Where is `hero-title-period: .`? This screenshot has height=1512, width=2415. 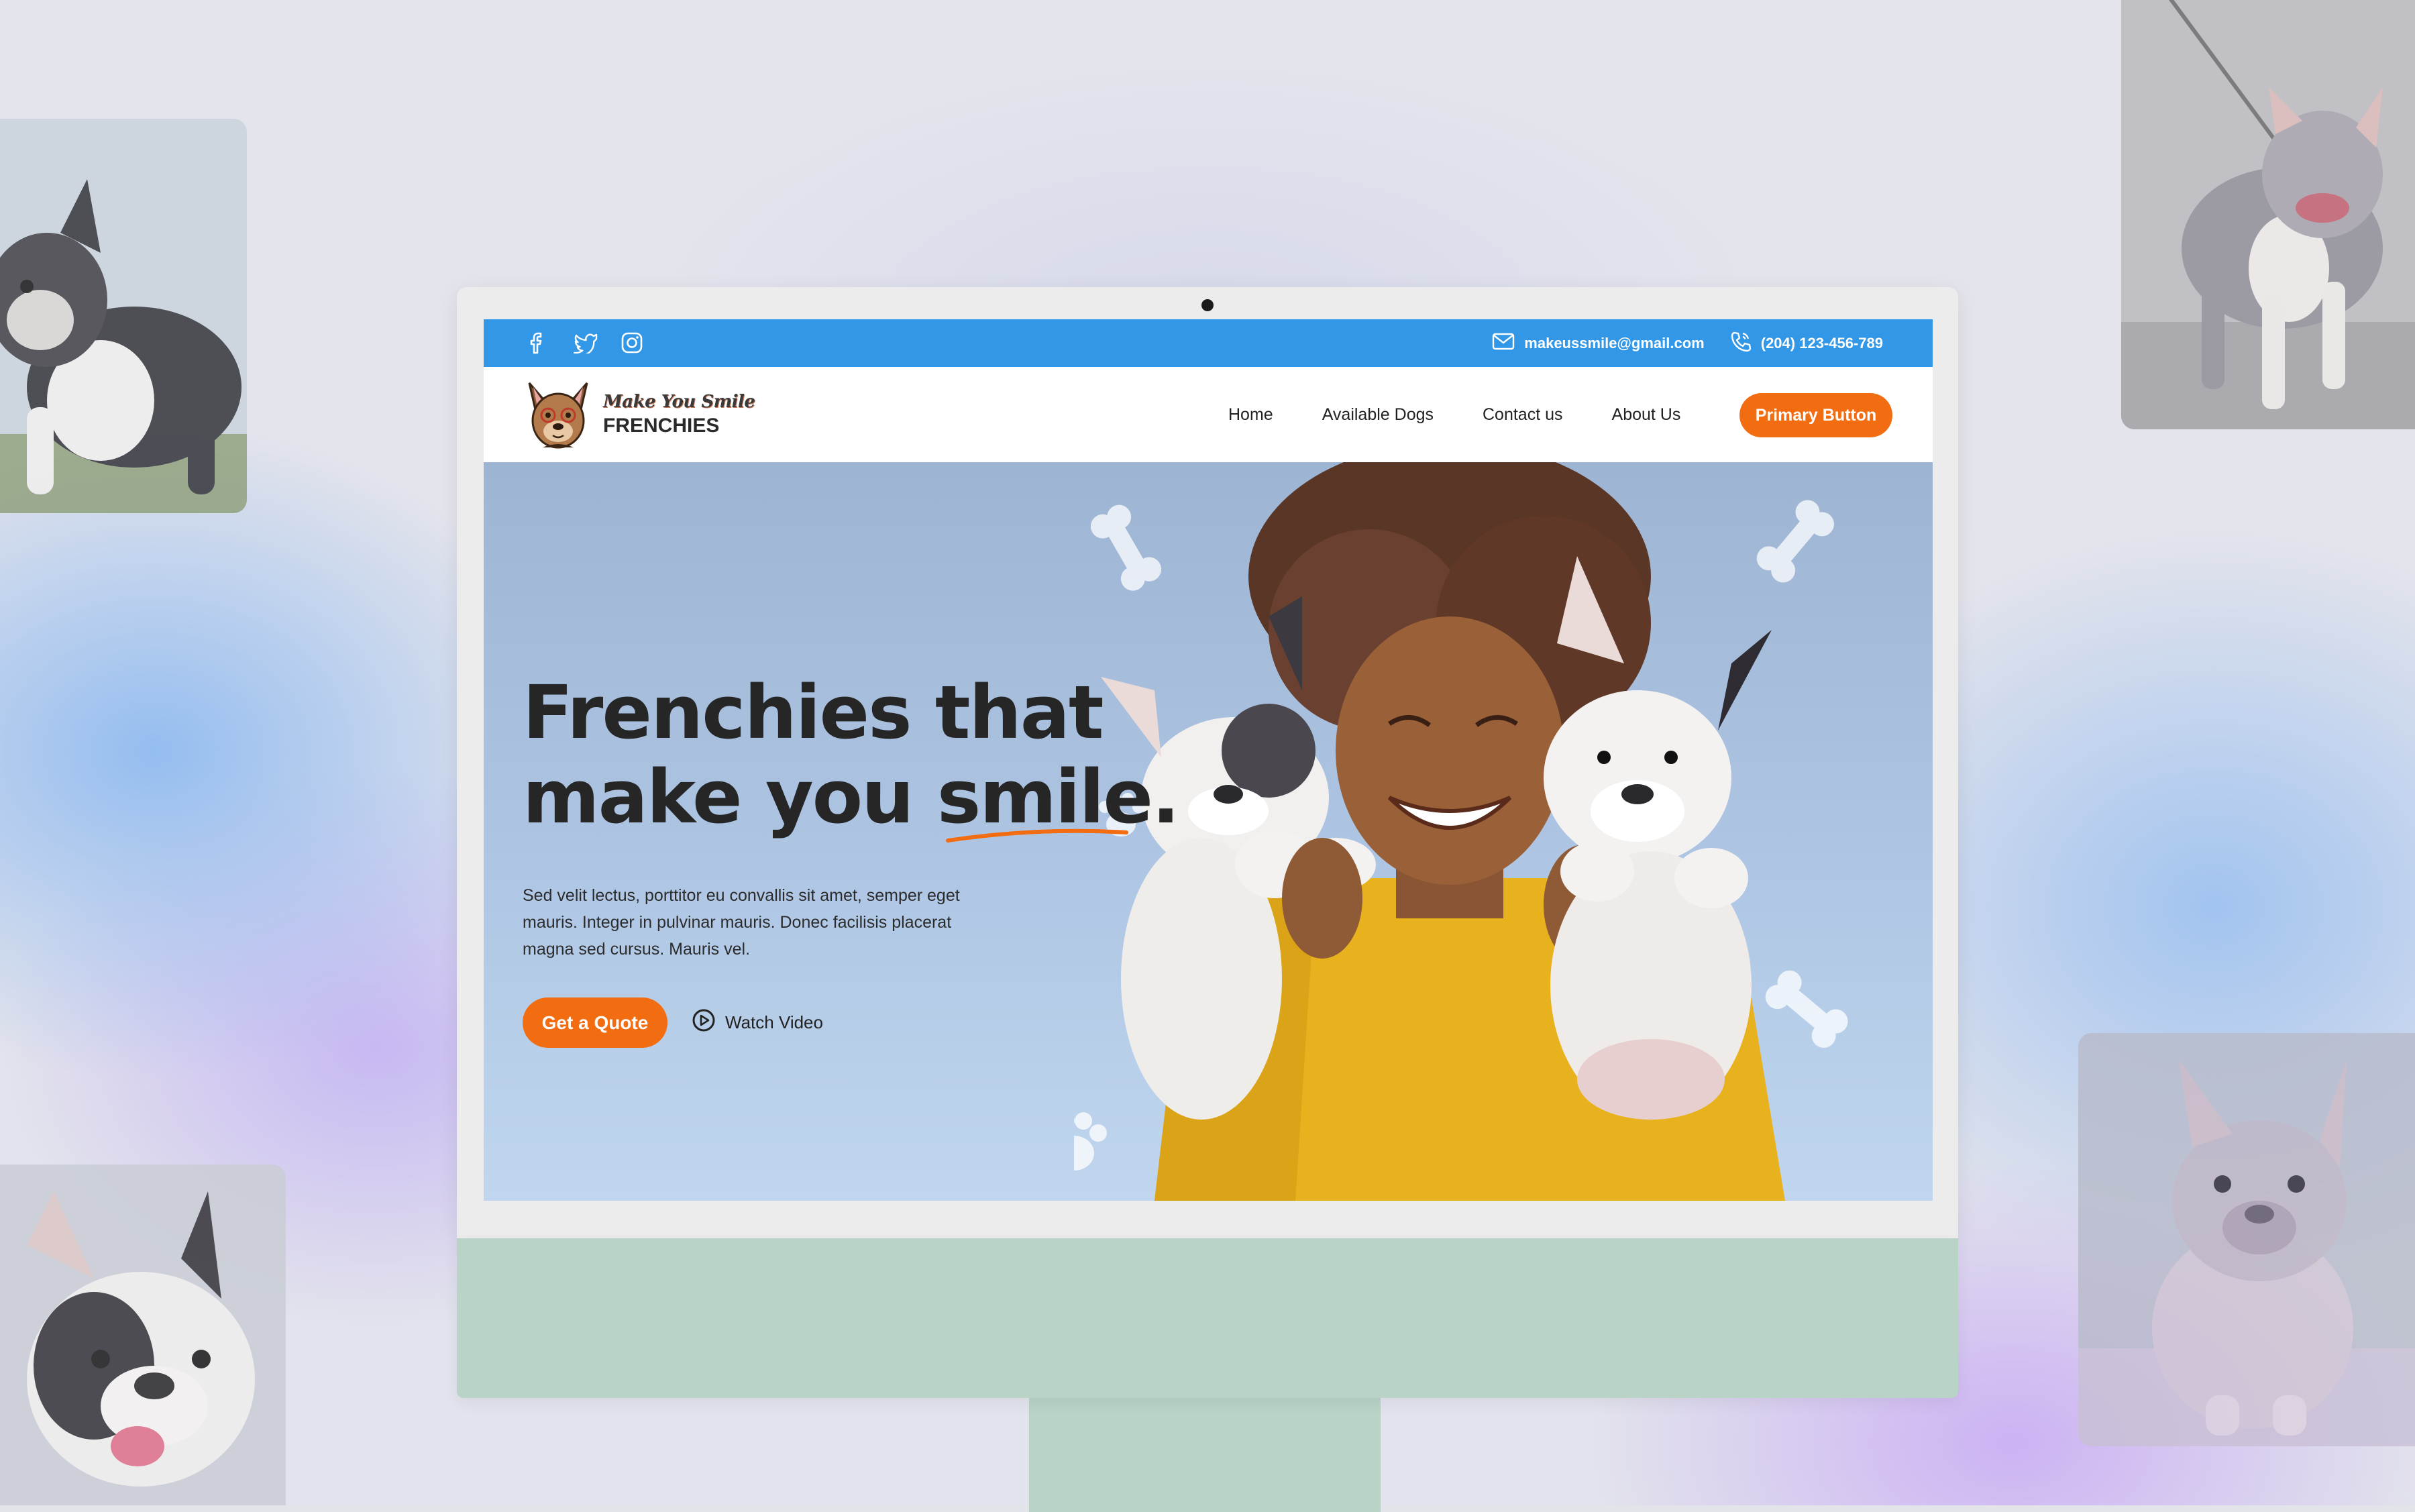 hero-title-period: . is located at coordinates (1165, 797).